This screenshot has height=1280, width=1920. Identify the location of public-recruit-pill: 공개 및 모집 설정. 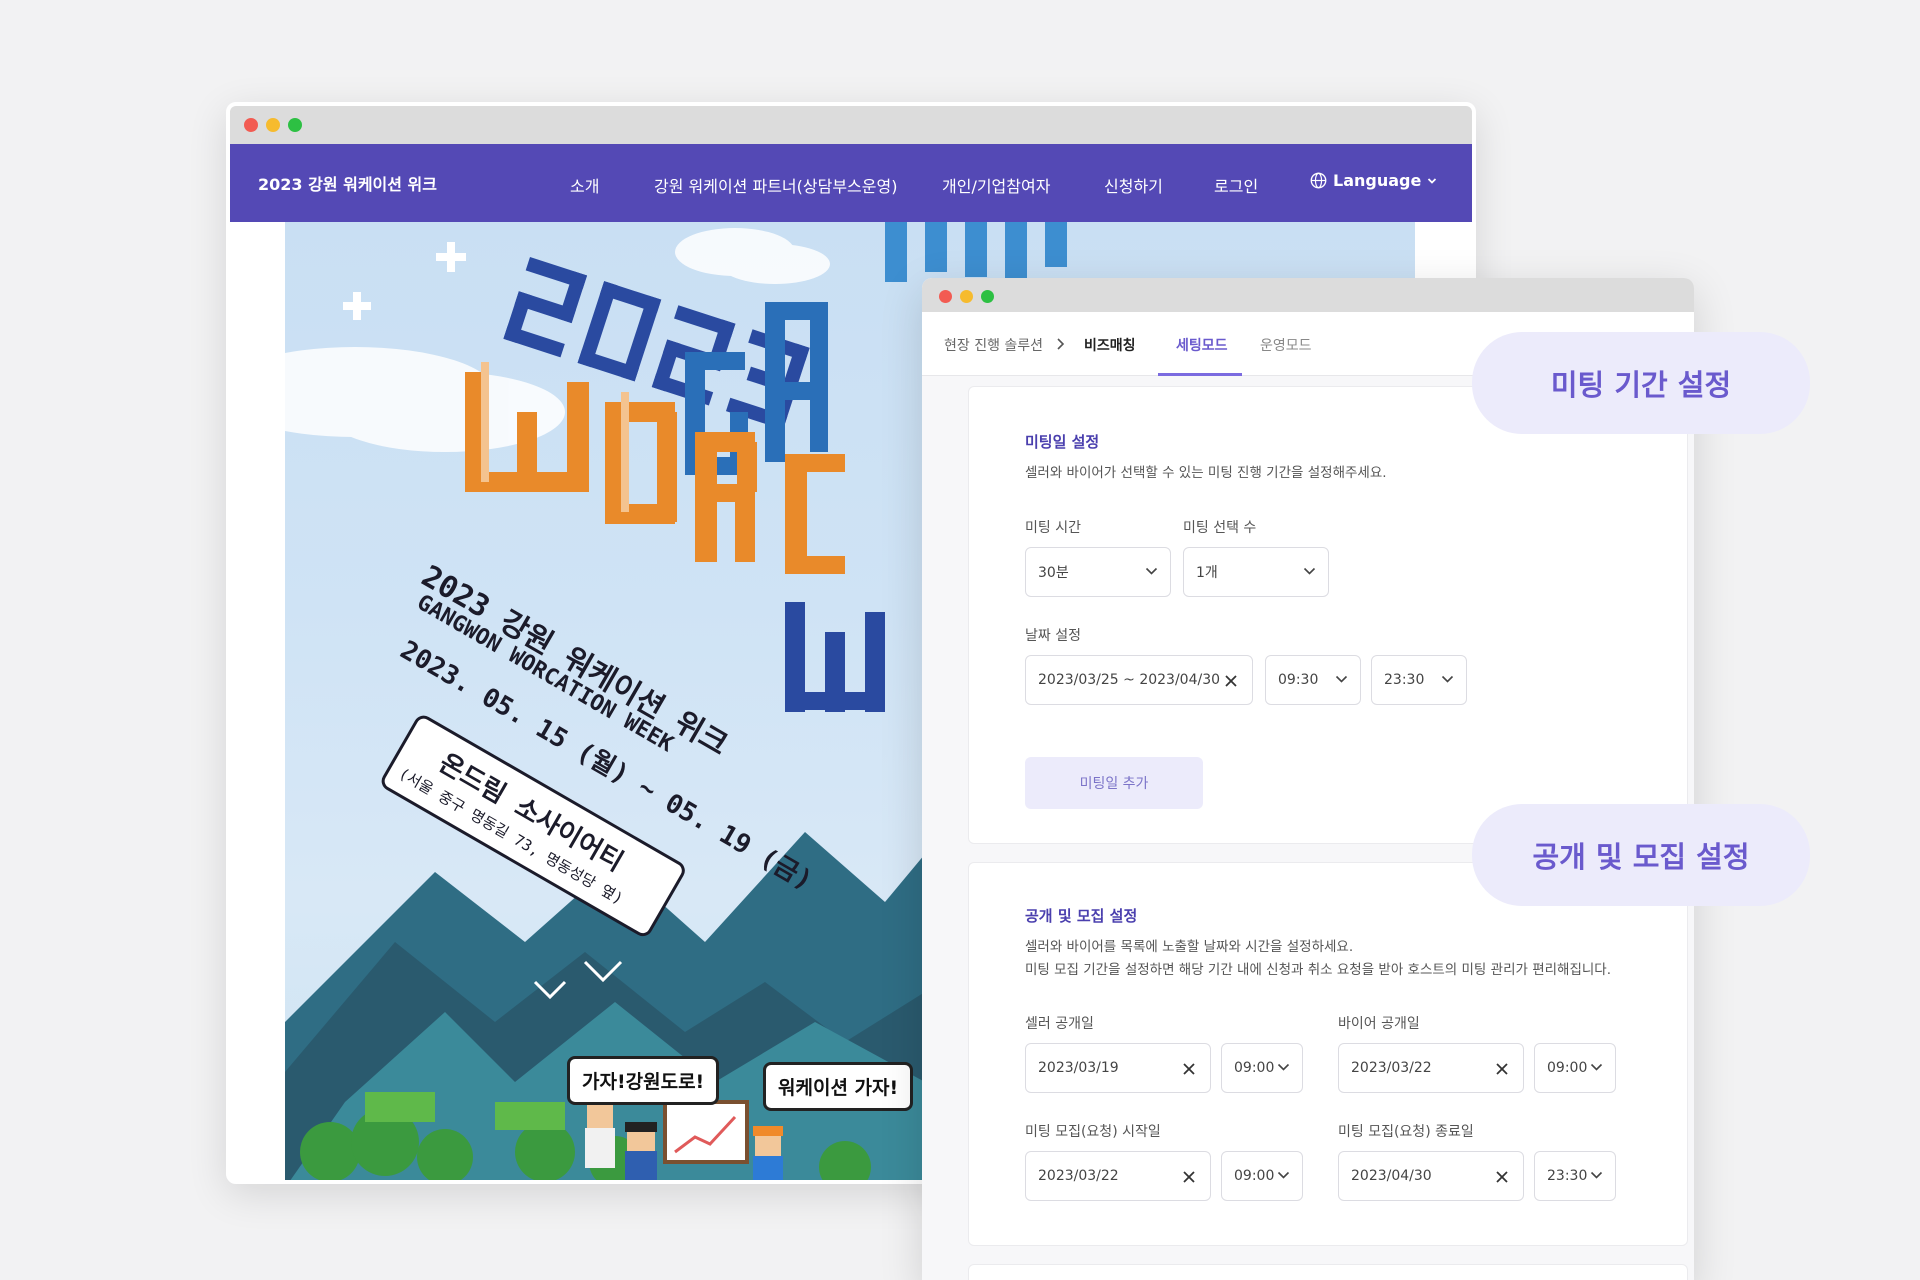
(1641, 855).